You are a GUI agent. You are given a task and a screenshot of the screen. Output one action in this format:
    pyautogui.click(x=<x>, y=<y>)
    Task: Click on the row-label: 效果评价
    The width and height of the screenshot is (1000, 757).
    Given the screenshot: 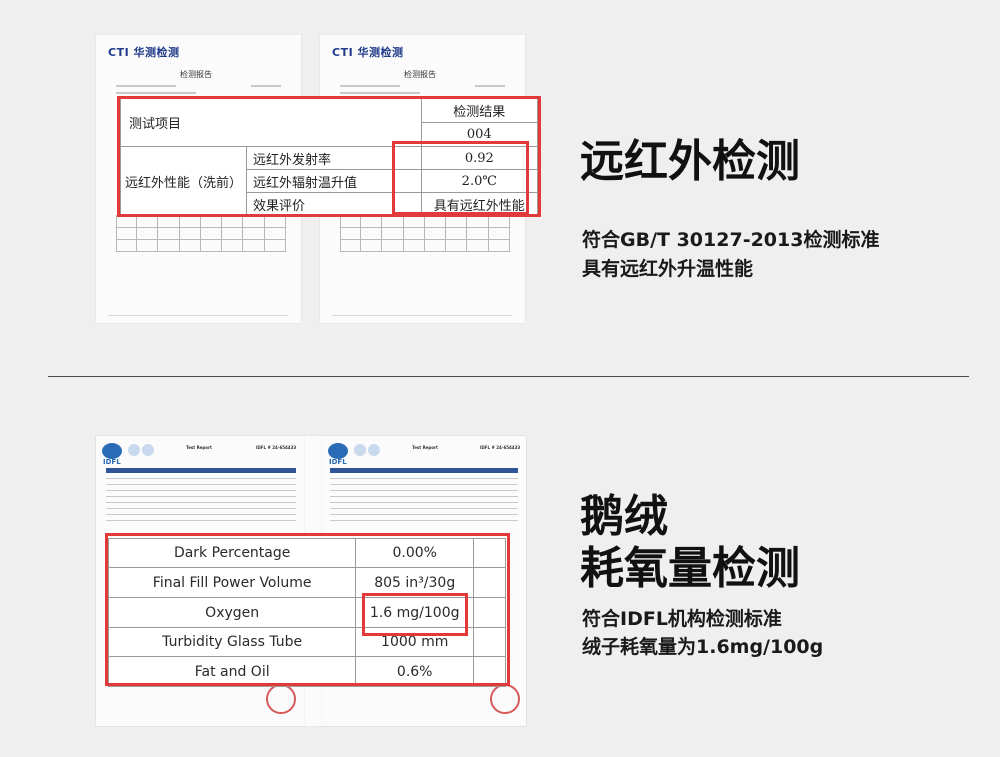 What is the action you would take?
    pyautogui.click(x=334, y=204)
    